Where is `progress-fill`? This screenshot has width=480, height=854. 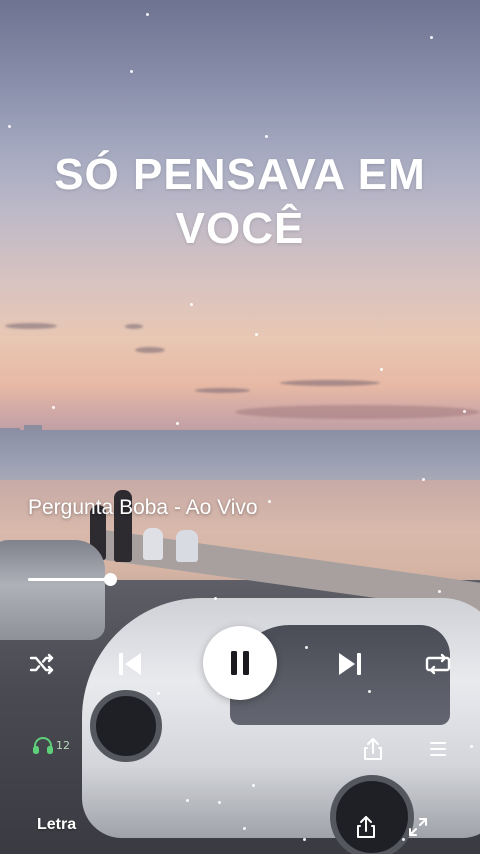 progress-fill is located at coordinates (69, 579).